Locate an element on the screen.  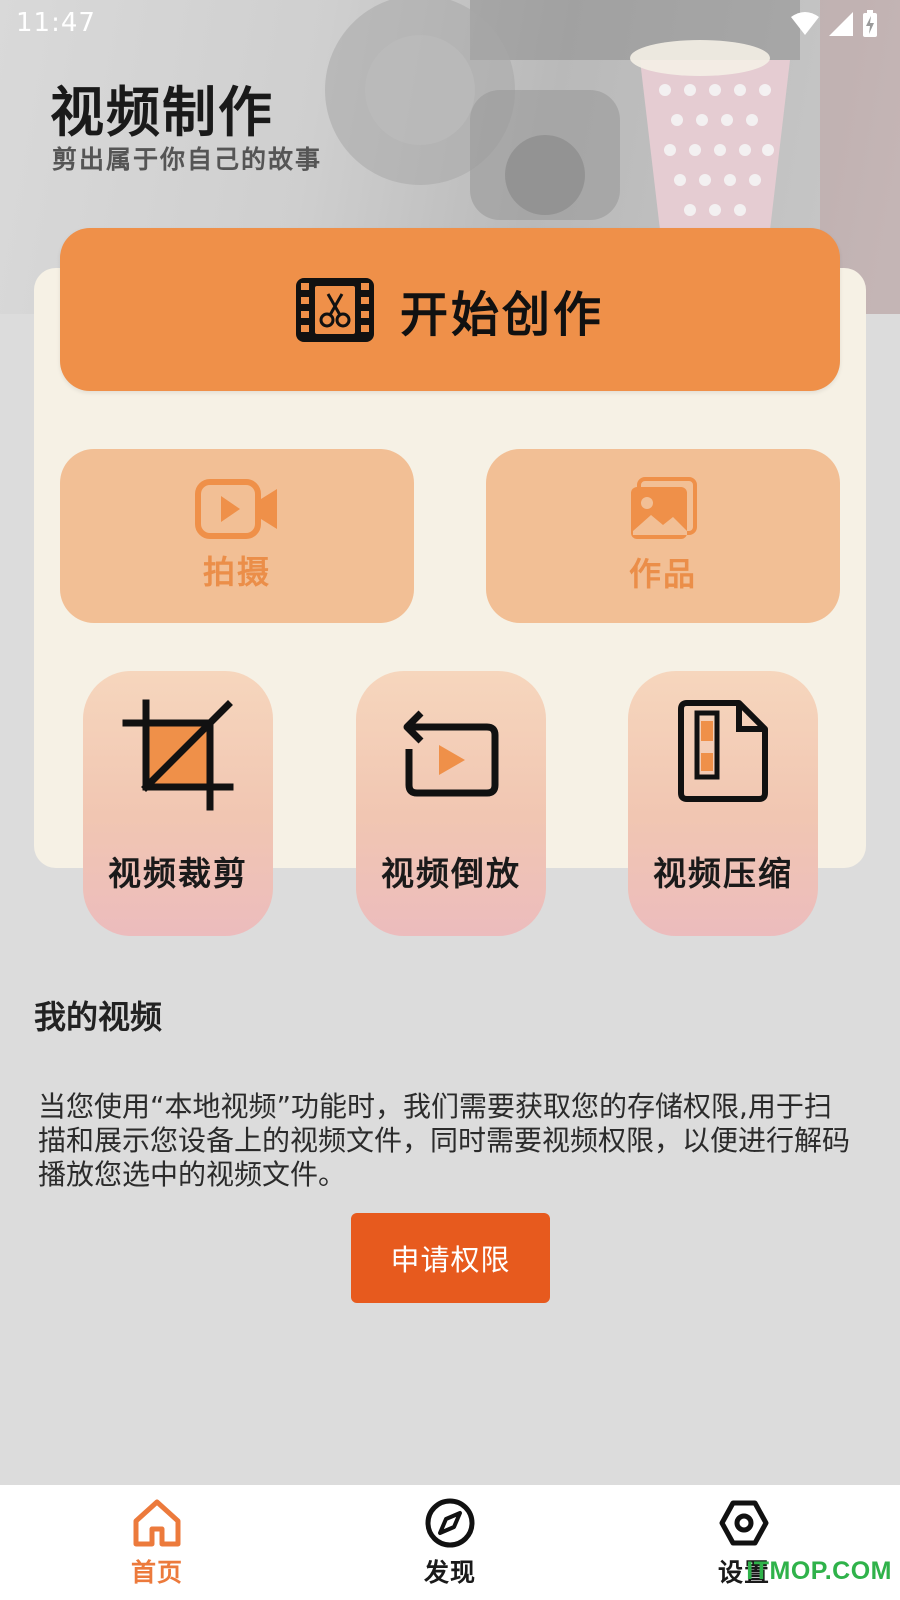
video-reverse-card: 视频倒放 is located at coordinates (451, 803).